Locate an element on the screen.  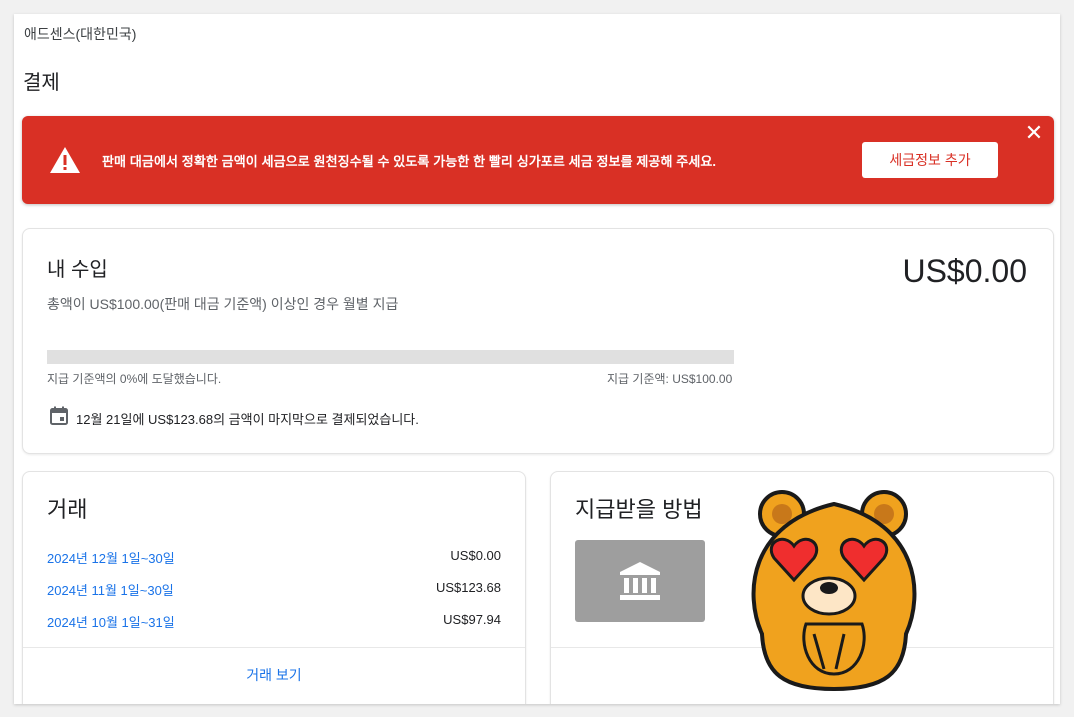
bear-sticker-image is located at coordinates (834, 591).